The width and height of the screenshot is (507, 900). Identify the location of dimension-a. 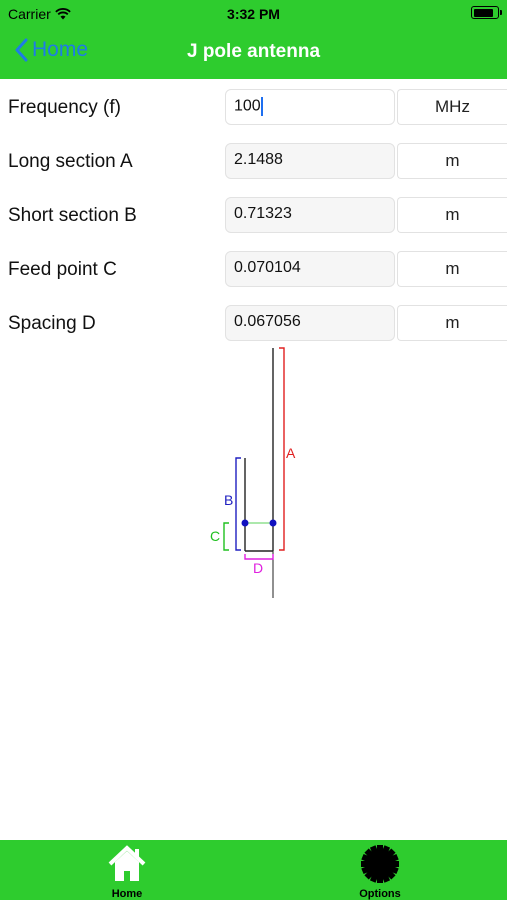
(282, 449).